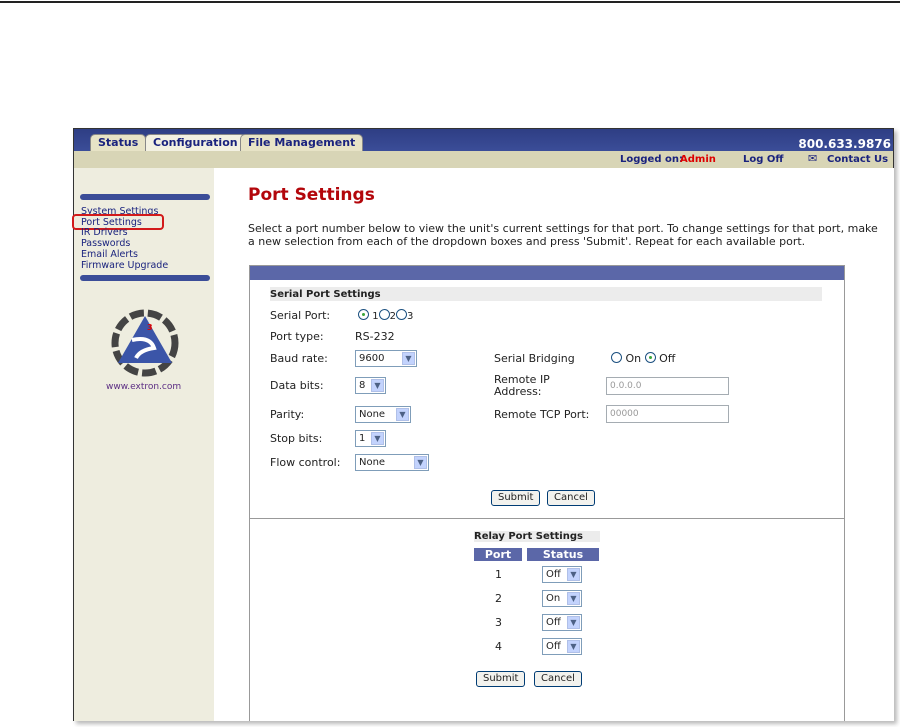 The height and width of the screenshot is (727, 900). I want to click on port-2-label: 2, so click(392, 316).